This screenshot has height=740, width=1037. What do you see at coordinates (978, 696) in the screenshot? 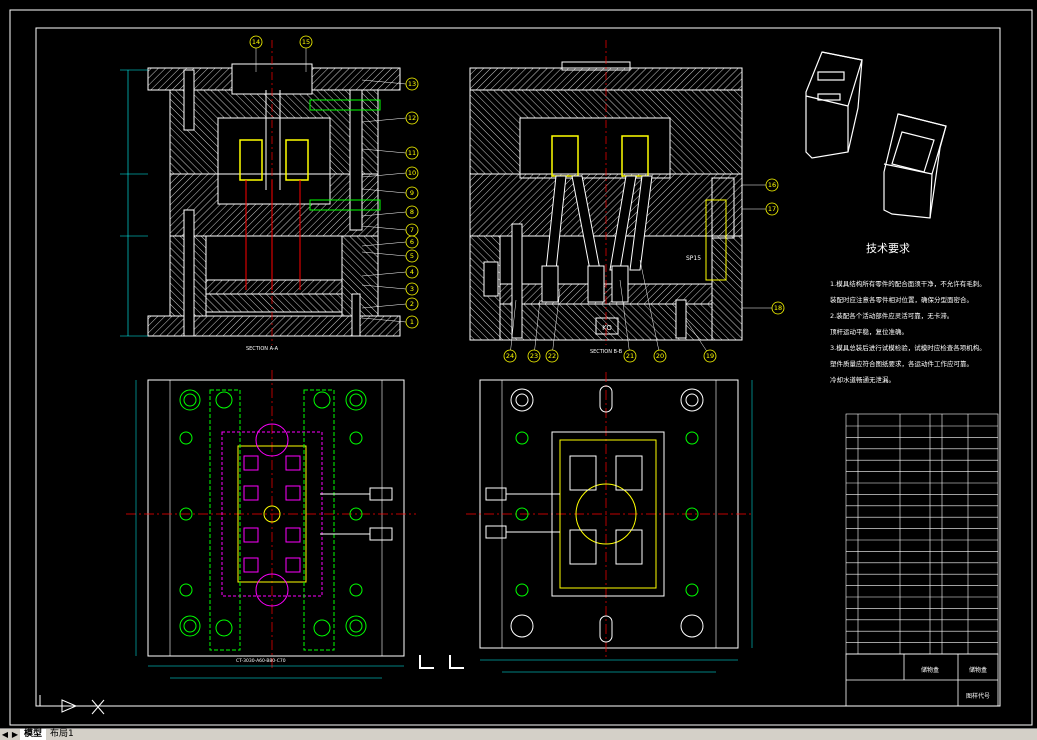
I see `title-block-drawing-no: 图样代号` at bounding box center [978, 696].